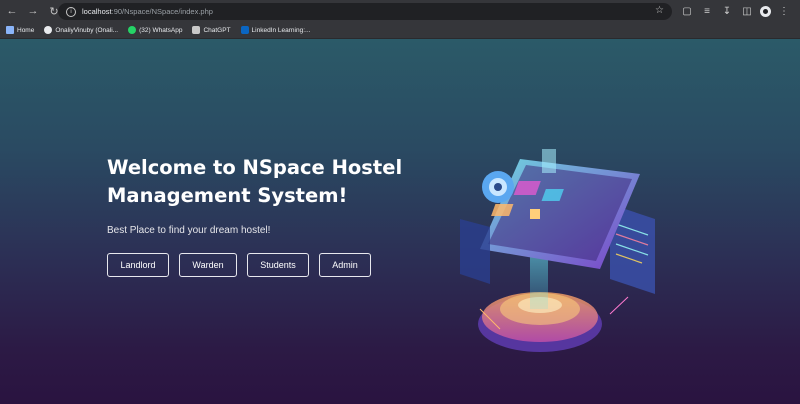  I want to click on media-controls-icon: ≡, so click(707, 12).